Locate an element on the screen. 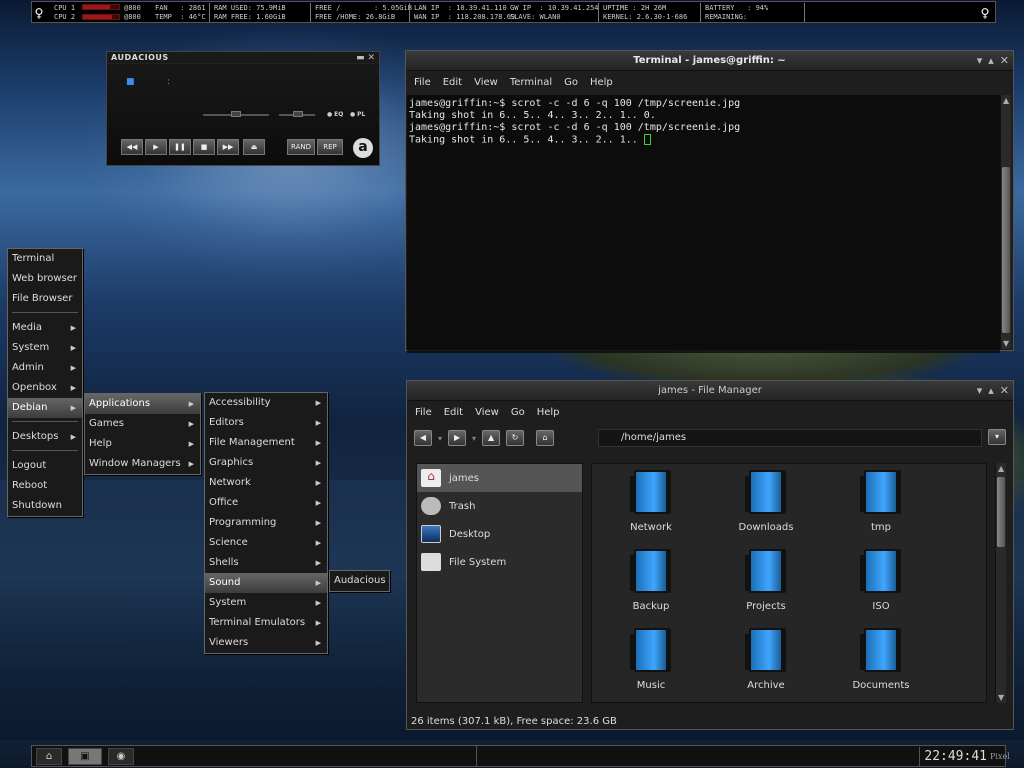 This screenshot has height=768, width=1024. folder-item: Downloads is located at coordinates (766, 507).